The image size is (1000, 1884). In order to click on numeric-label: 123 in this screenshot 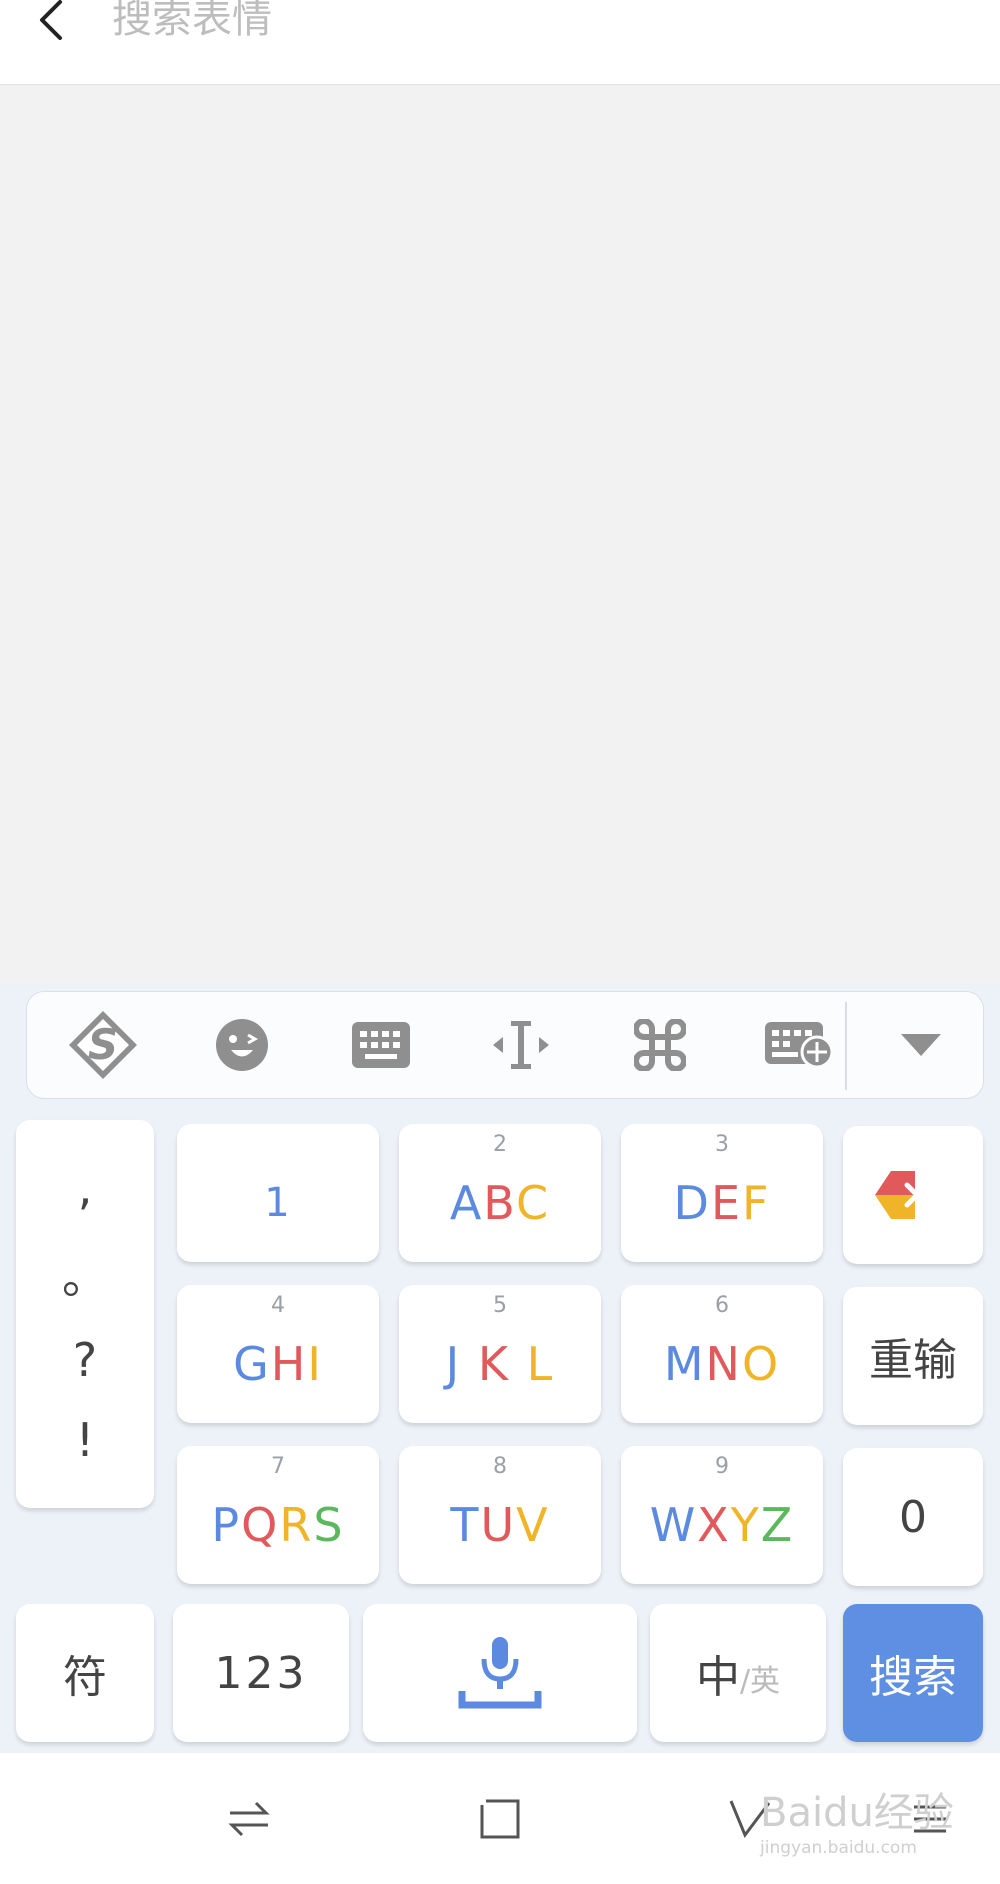, I will do `click(261, 1673)`.